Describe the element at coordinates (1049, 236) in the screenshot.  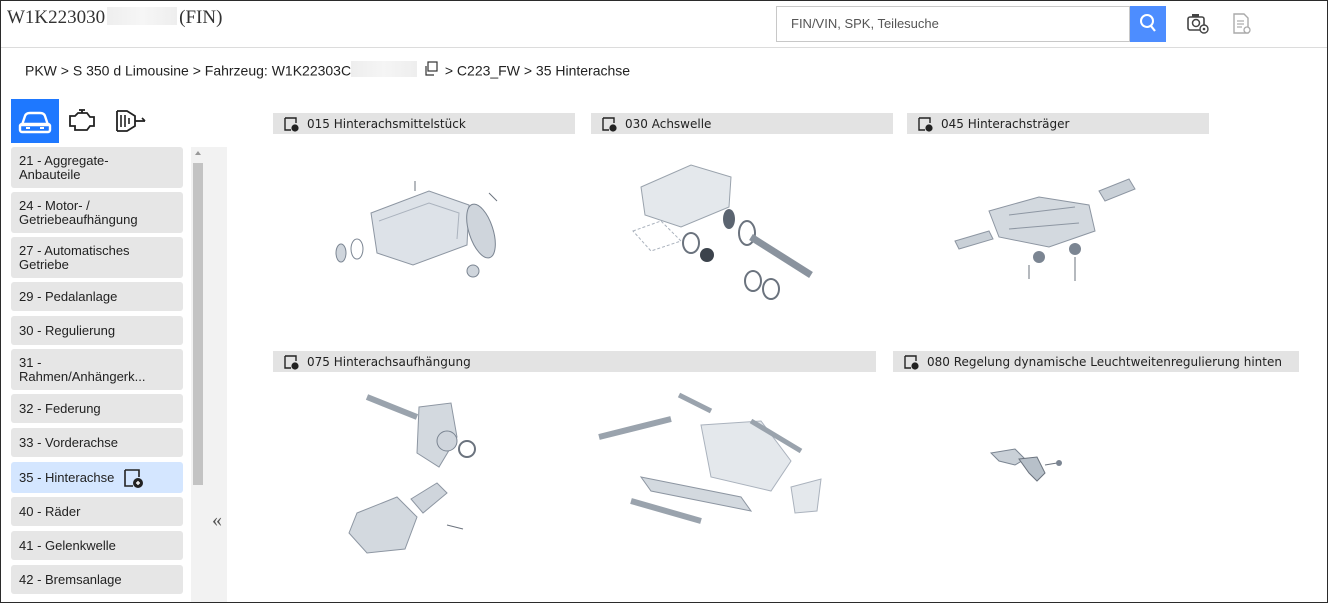
I see `rear-axle-carrier-illustration` at that location.